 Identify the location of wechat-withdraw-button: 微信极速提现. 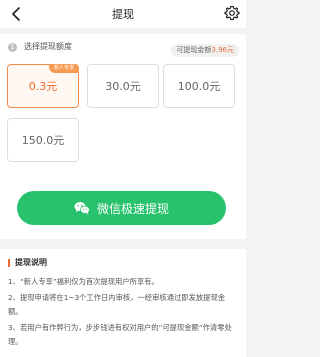
(121, 208).